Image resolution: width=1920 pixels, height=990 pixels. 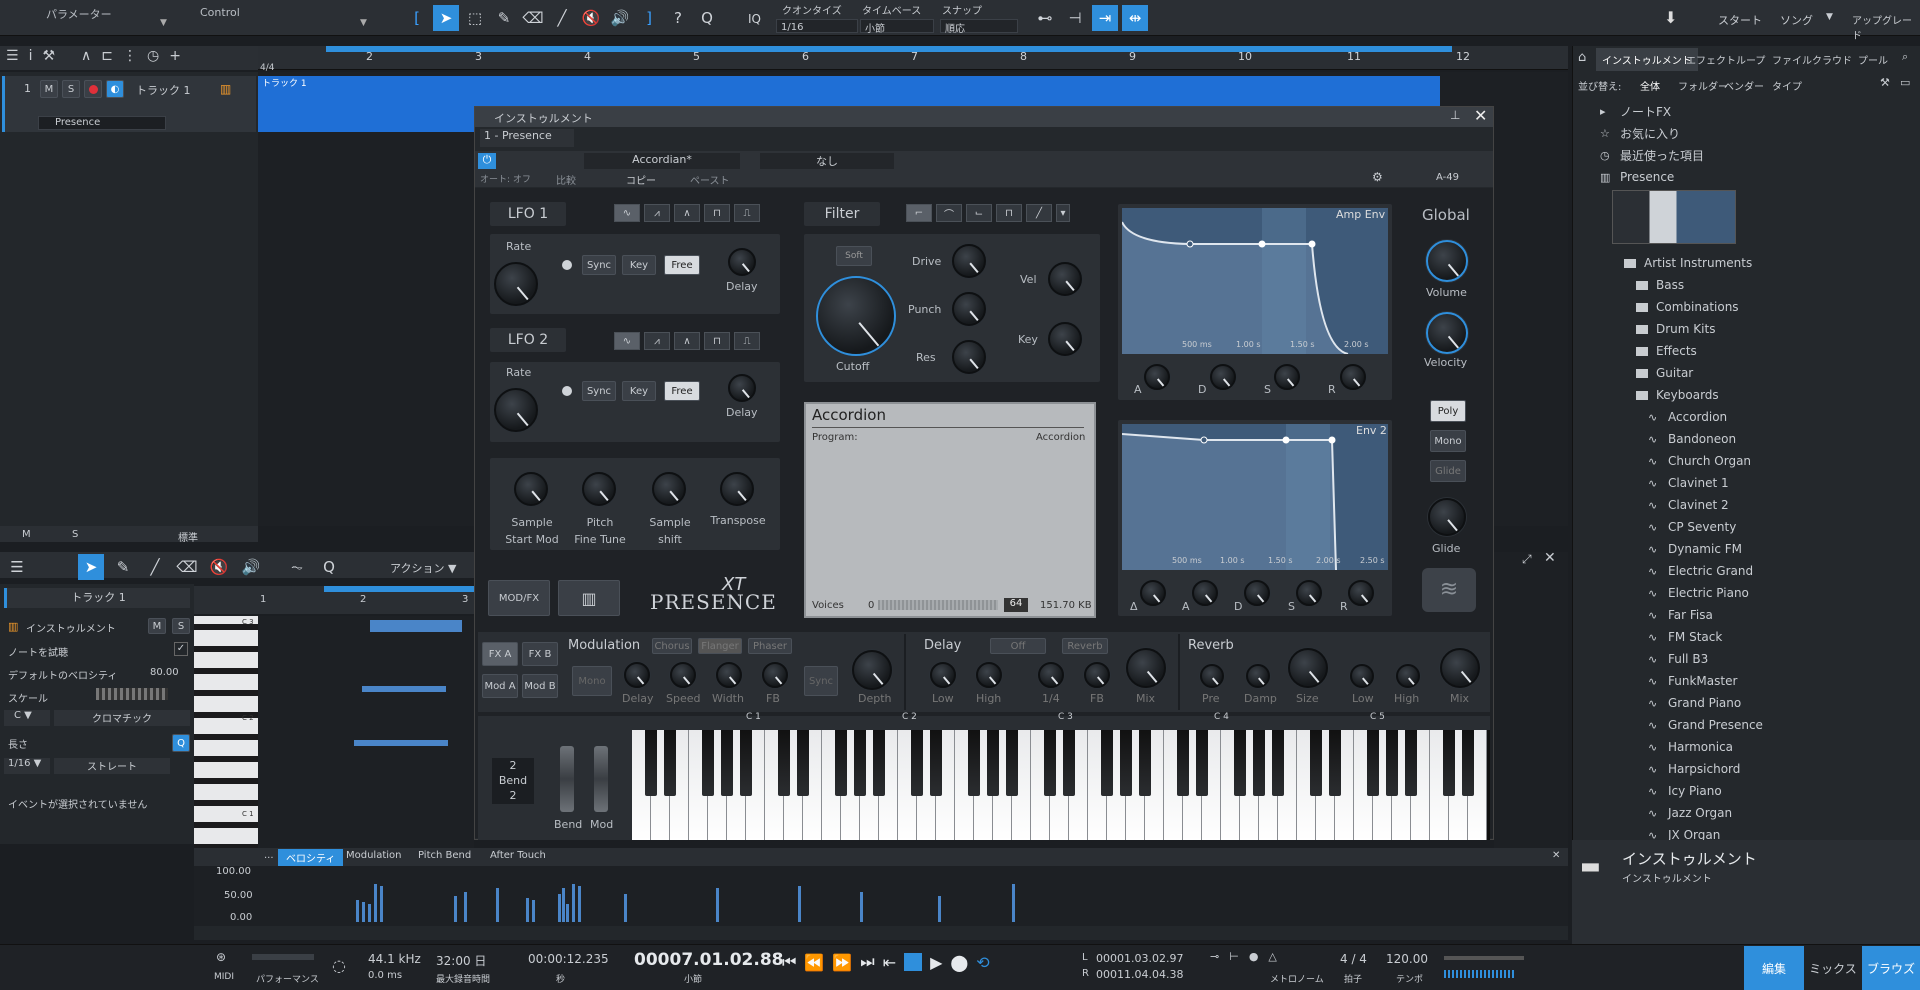 What do you see at coordinates (487, 161) in the screenshot?
I see `power-icon: ⏻` at bounding box center [487, 161].